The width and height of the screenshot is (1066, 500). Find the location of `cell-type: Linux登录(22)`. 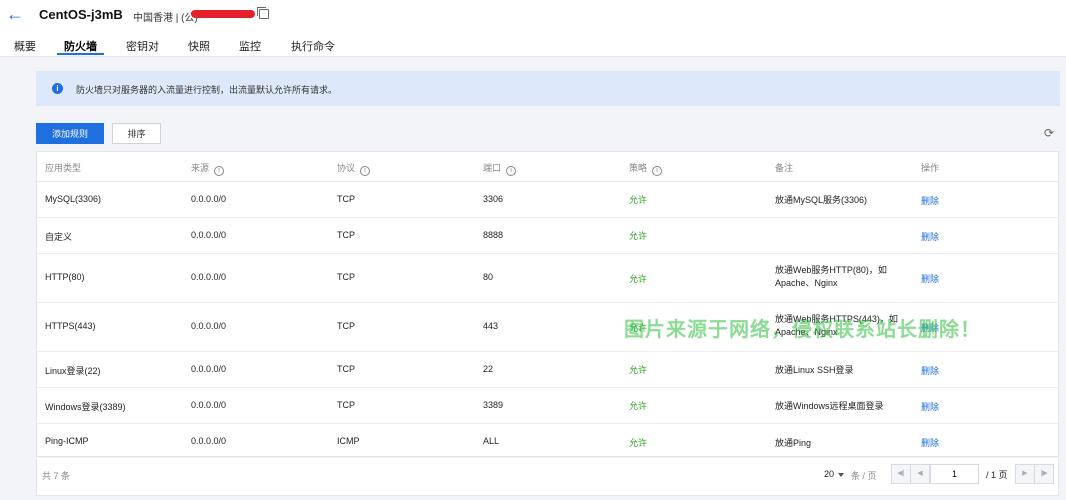

cell-type: Linux登录(22) is located at coordinates (73, 371).